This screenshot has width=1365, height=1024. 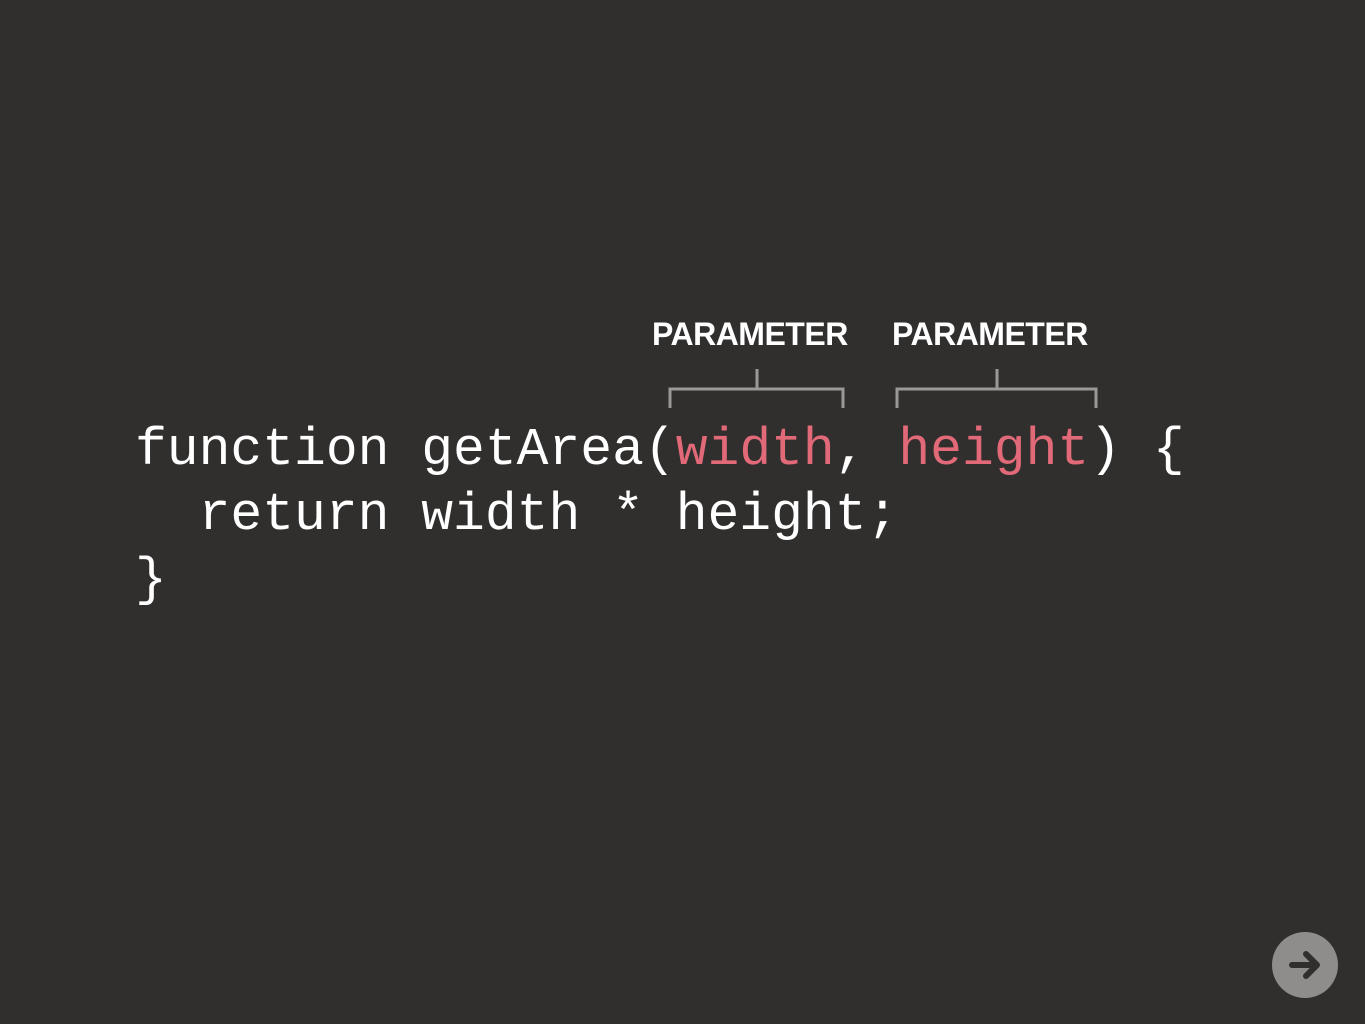 I want to click on code-line-1: function getArea(width, height) {, so click(x=660, y=450).